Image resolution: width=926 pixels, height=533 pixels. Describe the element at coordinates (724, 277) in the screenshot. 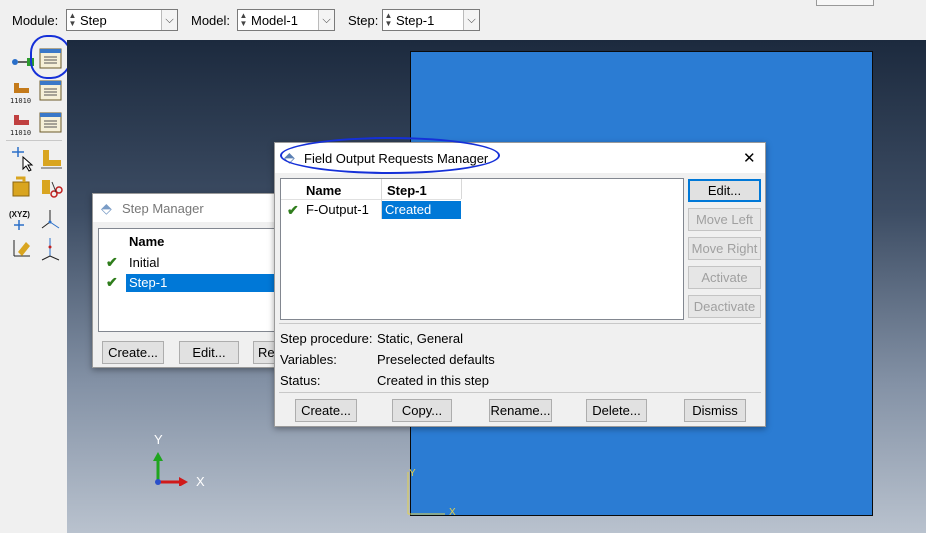

I see `fom-activate-button: Activate` at that location.